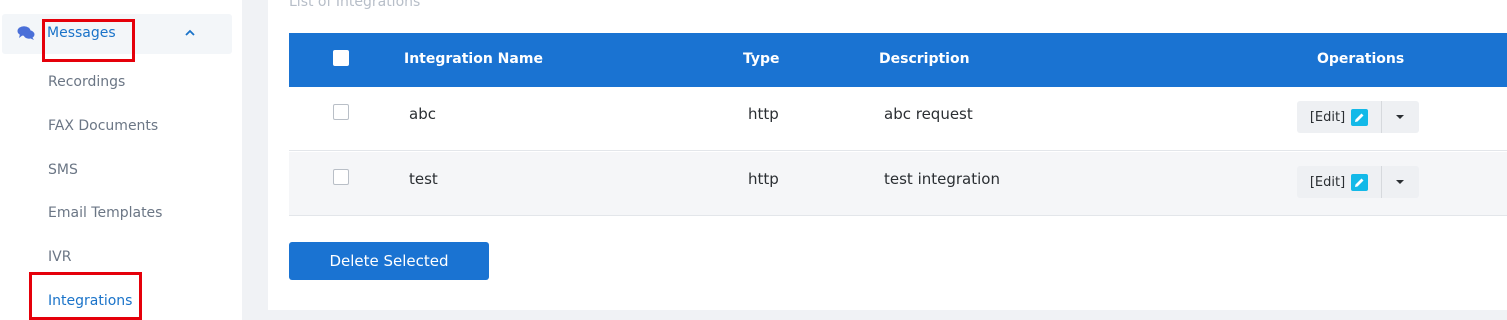 This screenshot has height=320, width=1507. I want to click on column-header-operations: Operations, so click(1361, 59).